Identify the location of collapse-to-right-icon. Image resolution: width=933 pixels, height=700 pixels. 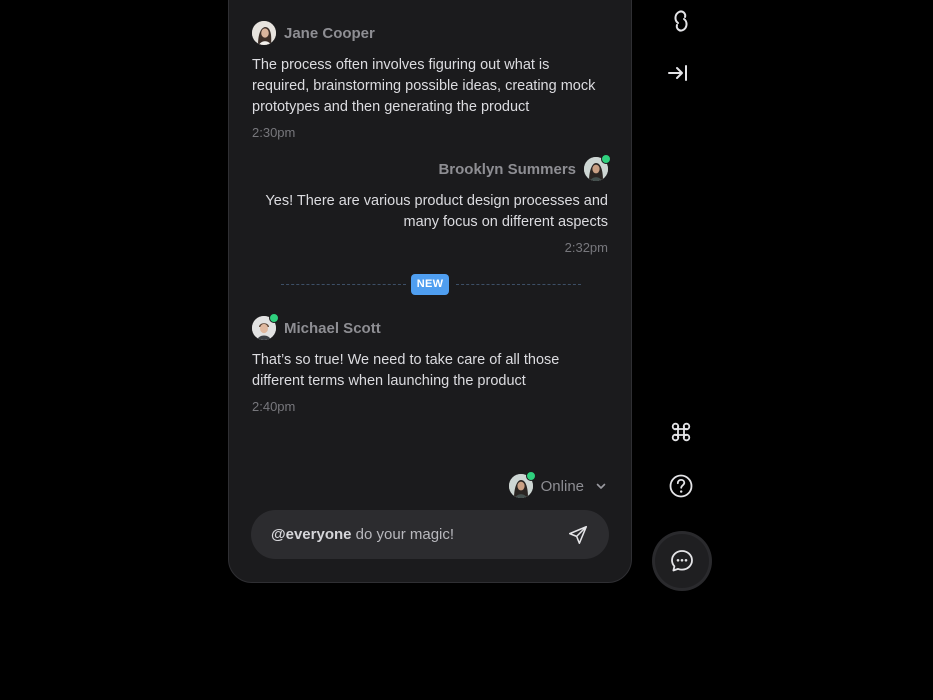
(678, 73).